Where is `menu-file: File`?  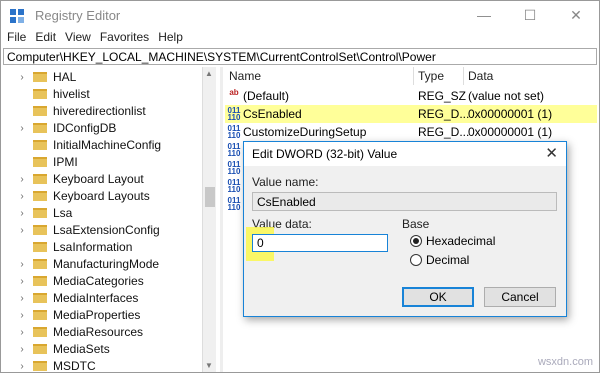
menu-file: File is located at coordinates (19, 38).